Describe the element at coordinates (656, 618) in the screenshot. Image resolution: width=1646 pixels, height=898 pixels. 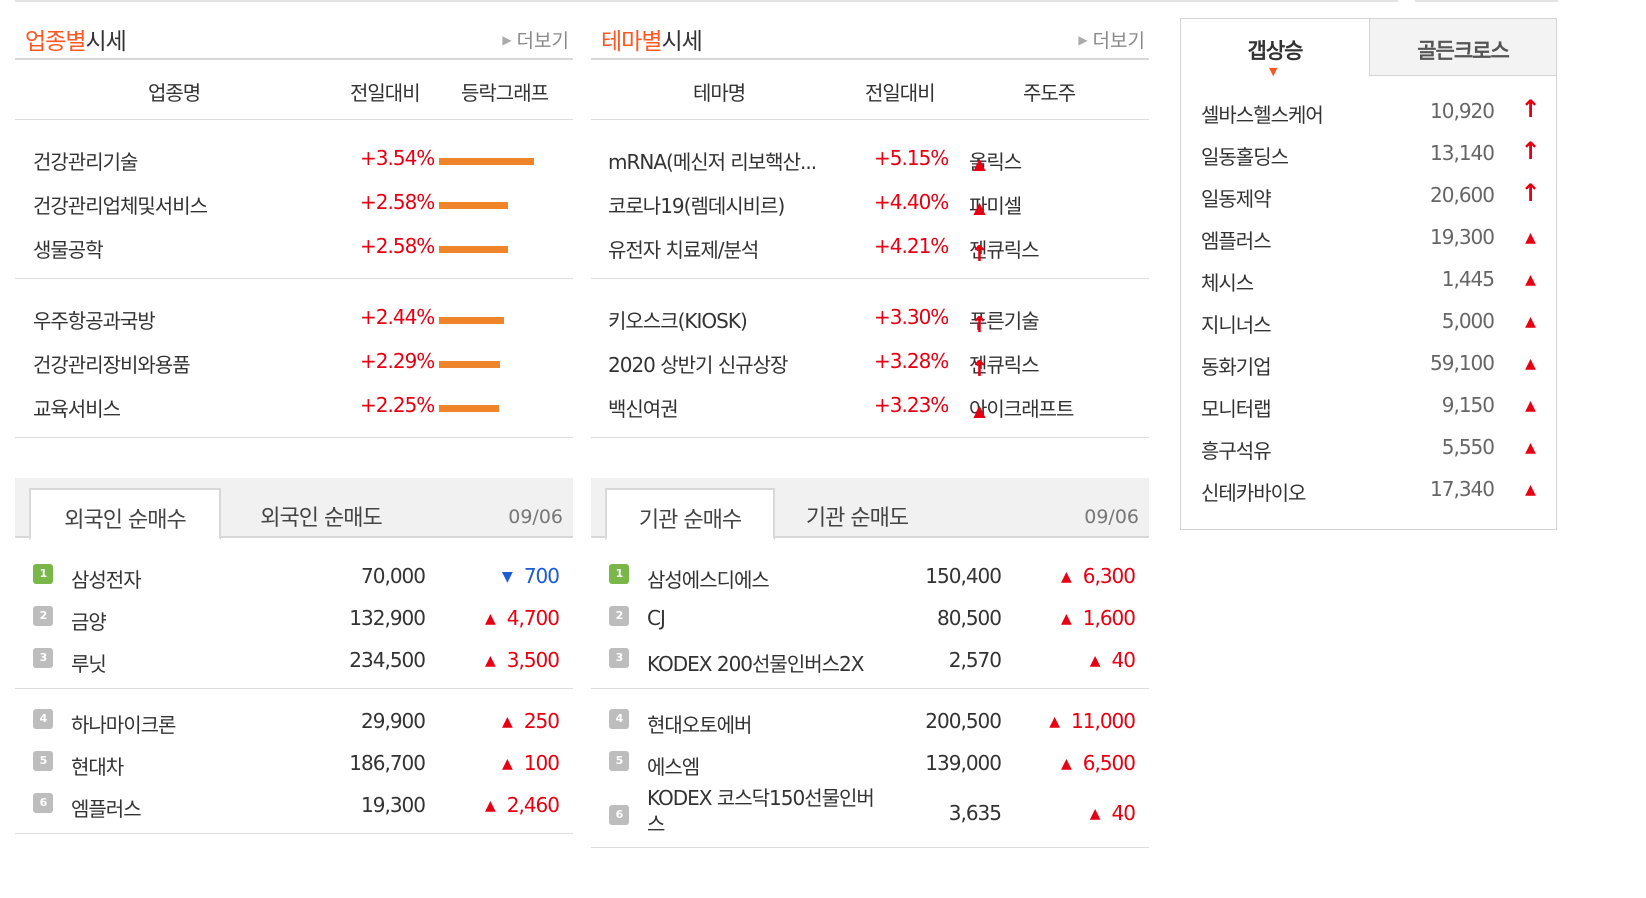
I see `stock-name: CJ` at that location.